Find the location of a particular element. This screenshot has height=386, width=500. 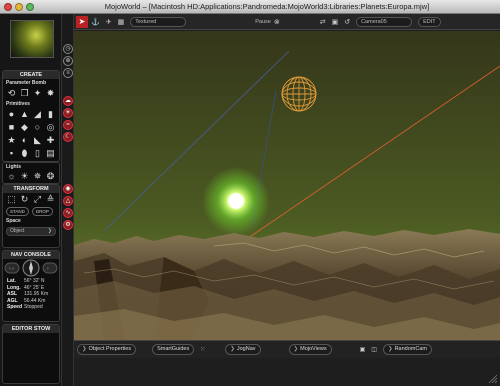

grid-icon: ▦ is located at coordinates (121, 22).